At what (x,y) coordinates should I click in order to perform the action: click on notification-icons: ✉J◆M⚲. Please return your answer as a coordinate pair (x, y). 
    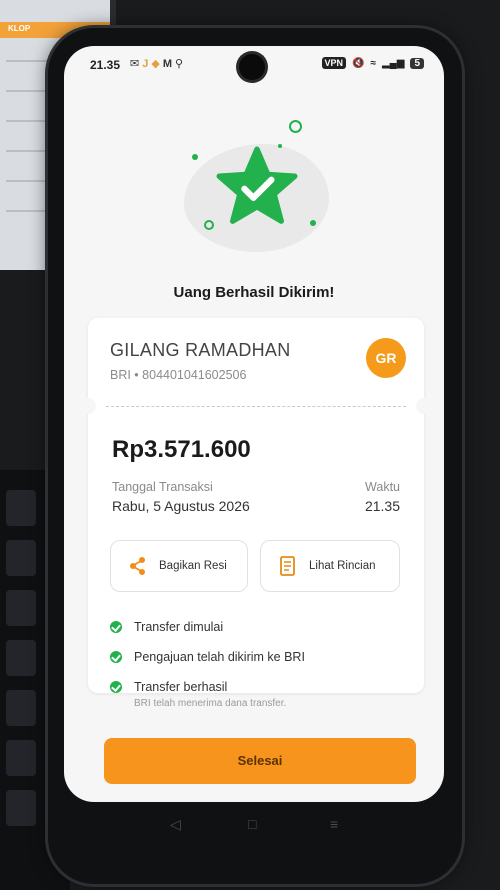
    Looking at the image, I should click on (158, 64).